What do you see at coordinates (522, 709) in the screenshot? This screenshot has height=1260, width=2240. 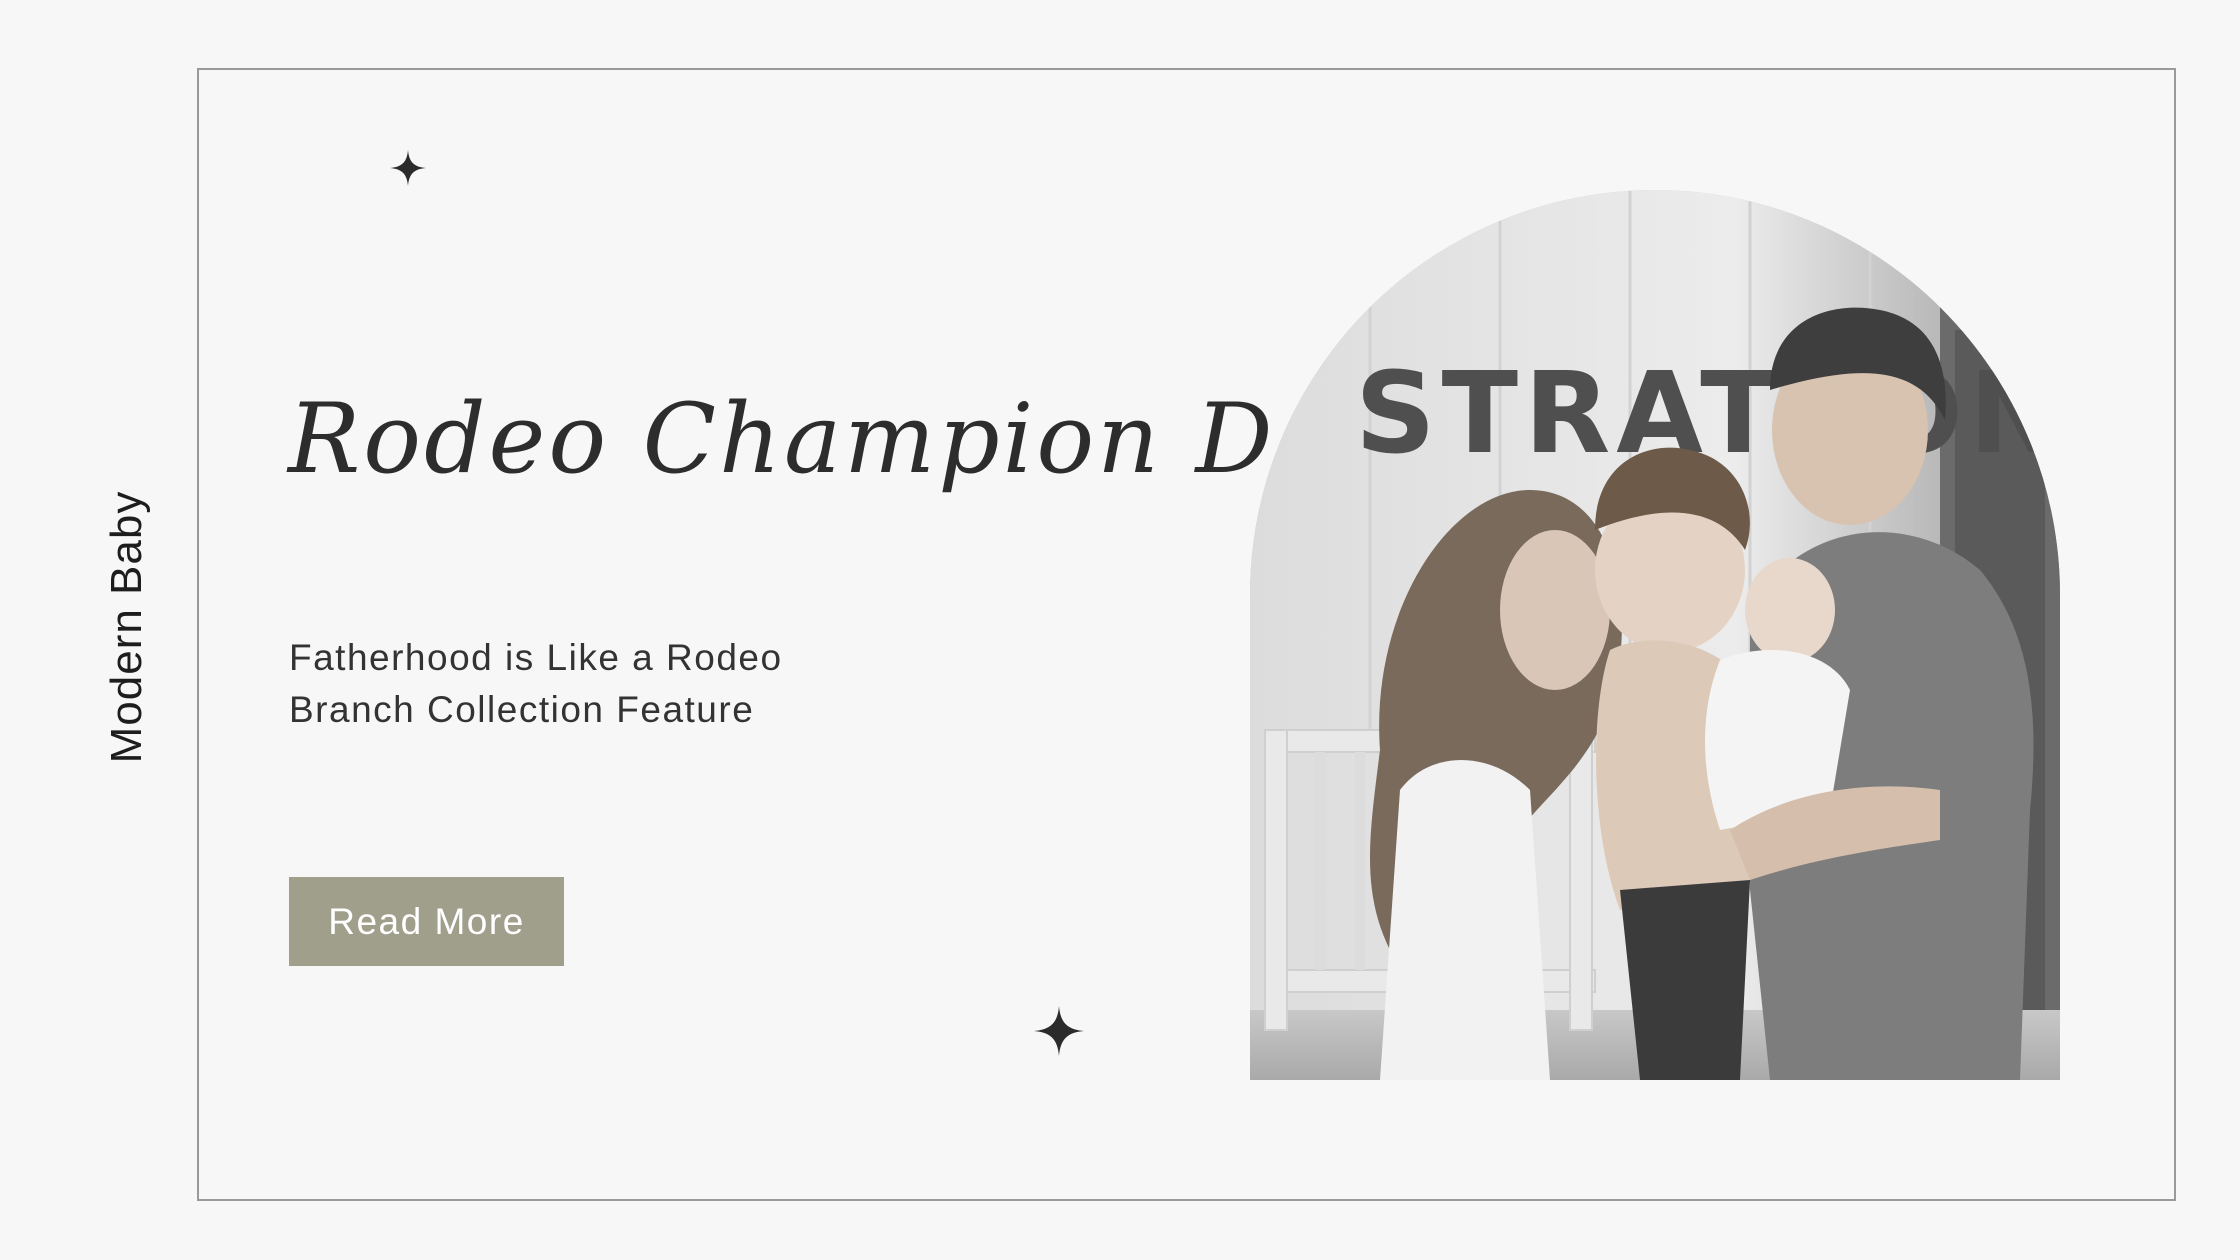 I see `subtitle-line: Branch Collection Feature` at bounding box center [522, 709].